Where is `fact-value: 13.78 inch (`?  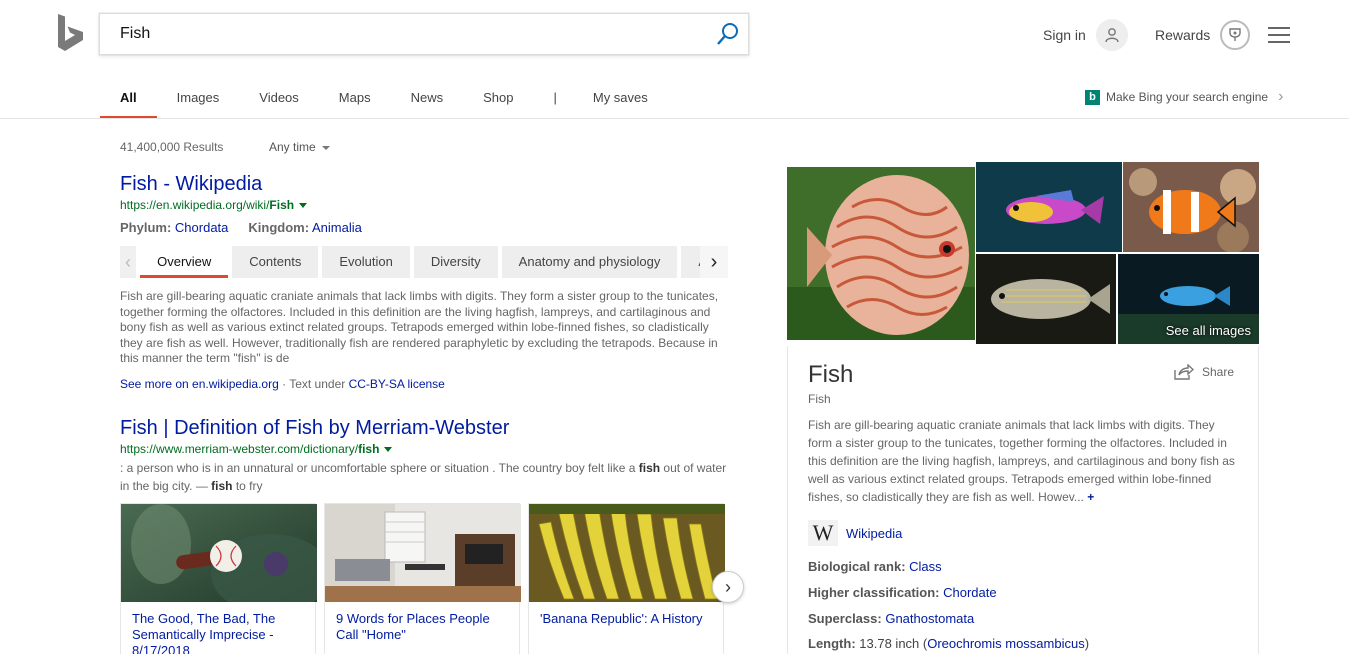
fact-value: 13.78 inch ( is located at coordinates (893, 643).